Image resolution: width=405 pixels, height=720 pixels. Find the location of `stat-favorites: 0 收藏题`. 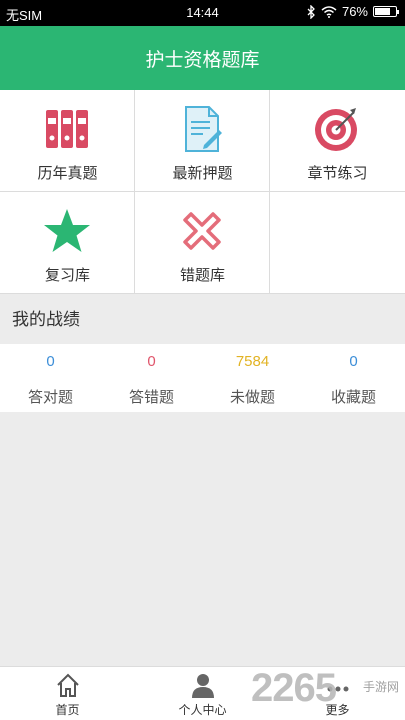

stat-favorites: 0 收藏题 is located at coordinates (353, 378).